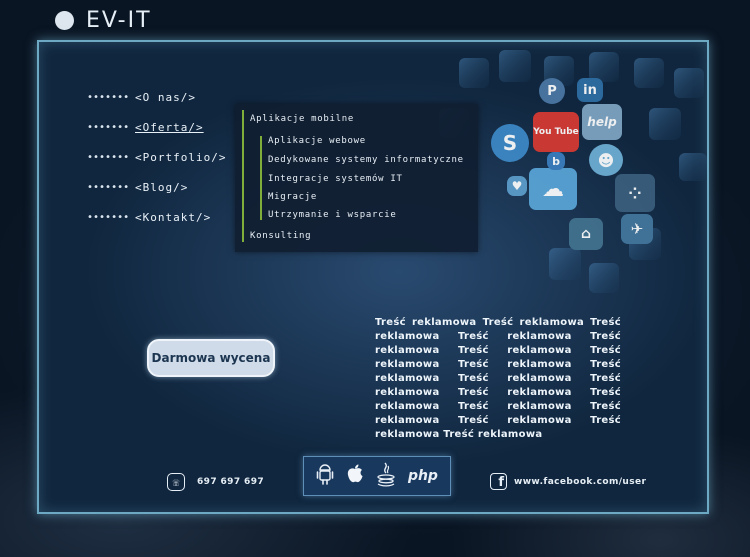 This screenshot has width=750, height=557. What do you see at coordinates (366, 160) in the screenshot?
I see `dropdown-item-dedykowane-systemy: Dedykowane systemy informatyczne` at bounding box center [366, 160].